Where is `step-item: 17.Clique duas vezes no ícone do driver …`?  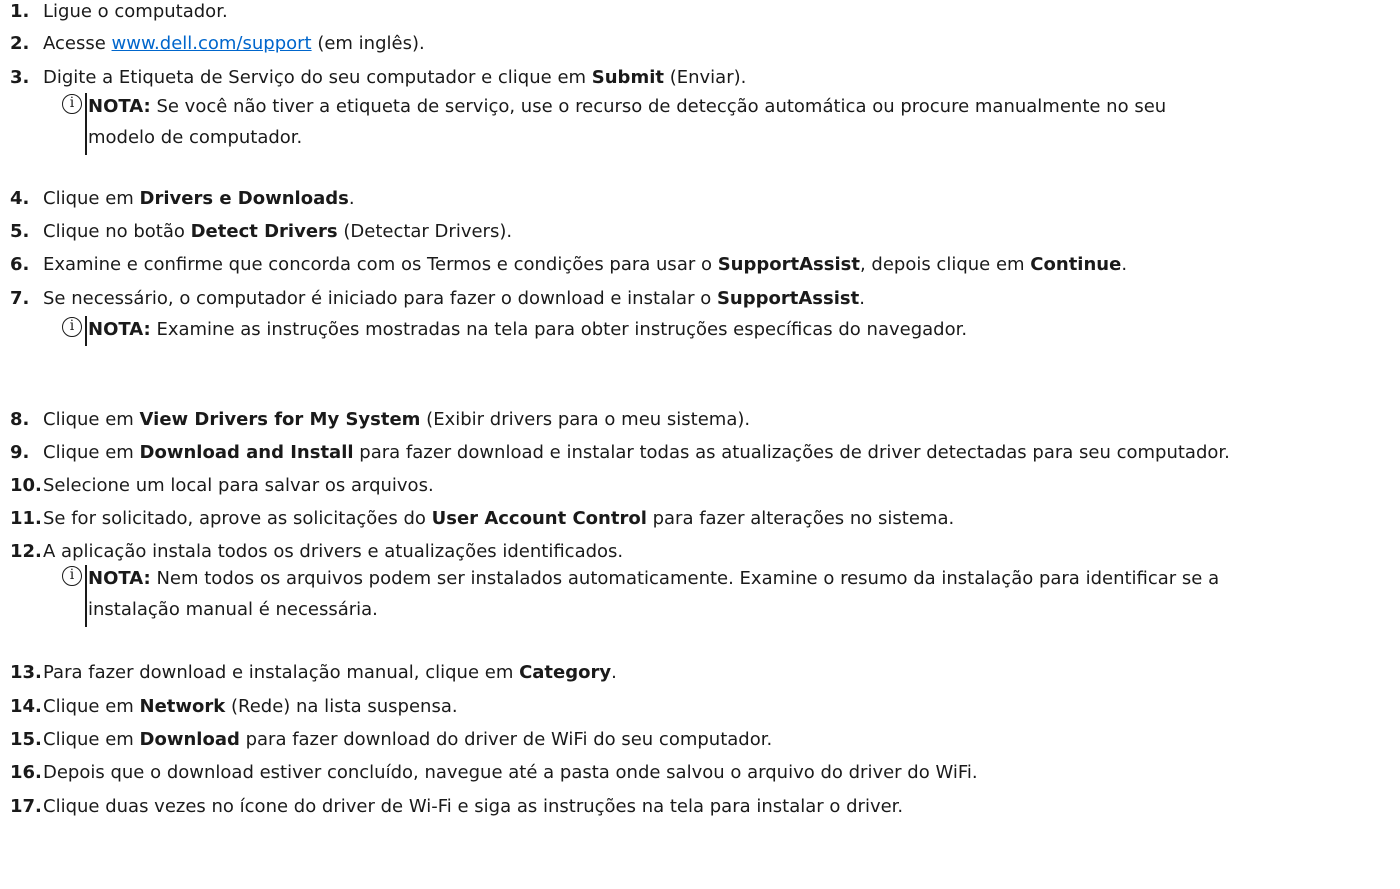
step-item: 17.Clique duas vezes no ícone do driver … is located at coordinates (456, 807).